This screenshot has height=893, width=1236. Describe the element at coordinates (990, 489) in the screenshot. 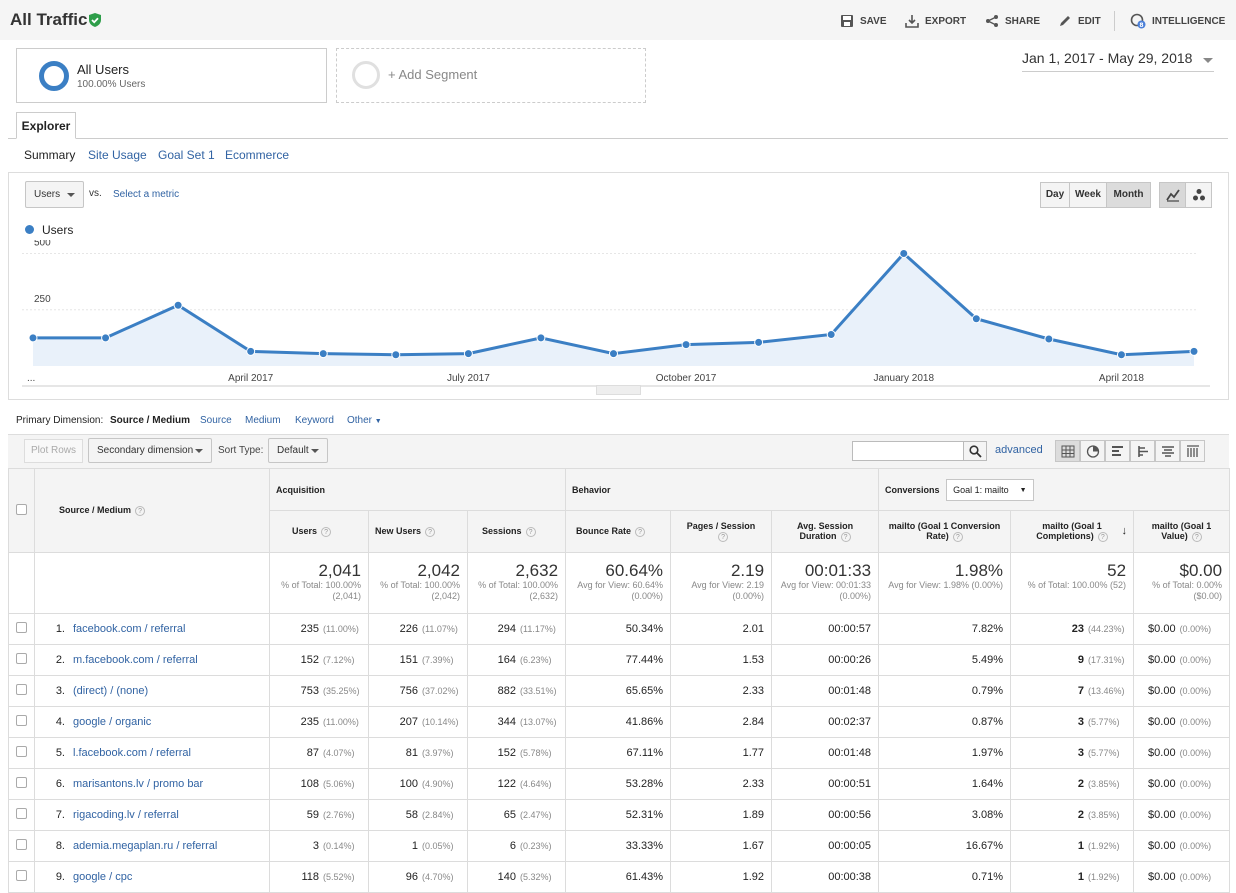

I see `goal-select: Goal 1: mailto ▼` at that location.